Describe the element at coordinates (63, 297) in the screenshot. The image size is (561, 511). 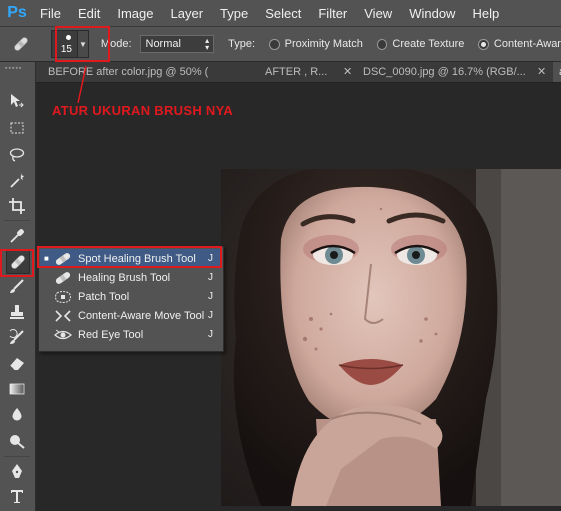
I see `patch-icon` at that location.